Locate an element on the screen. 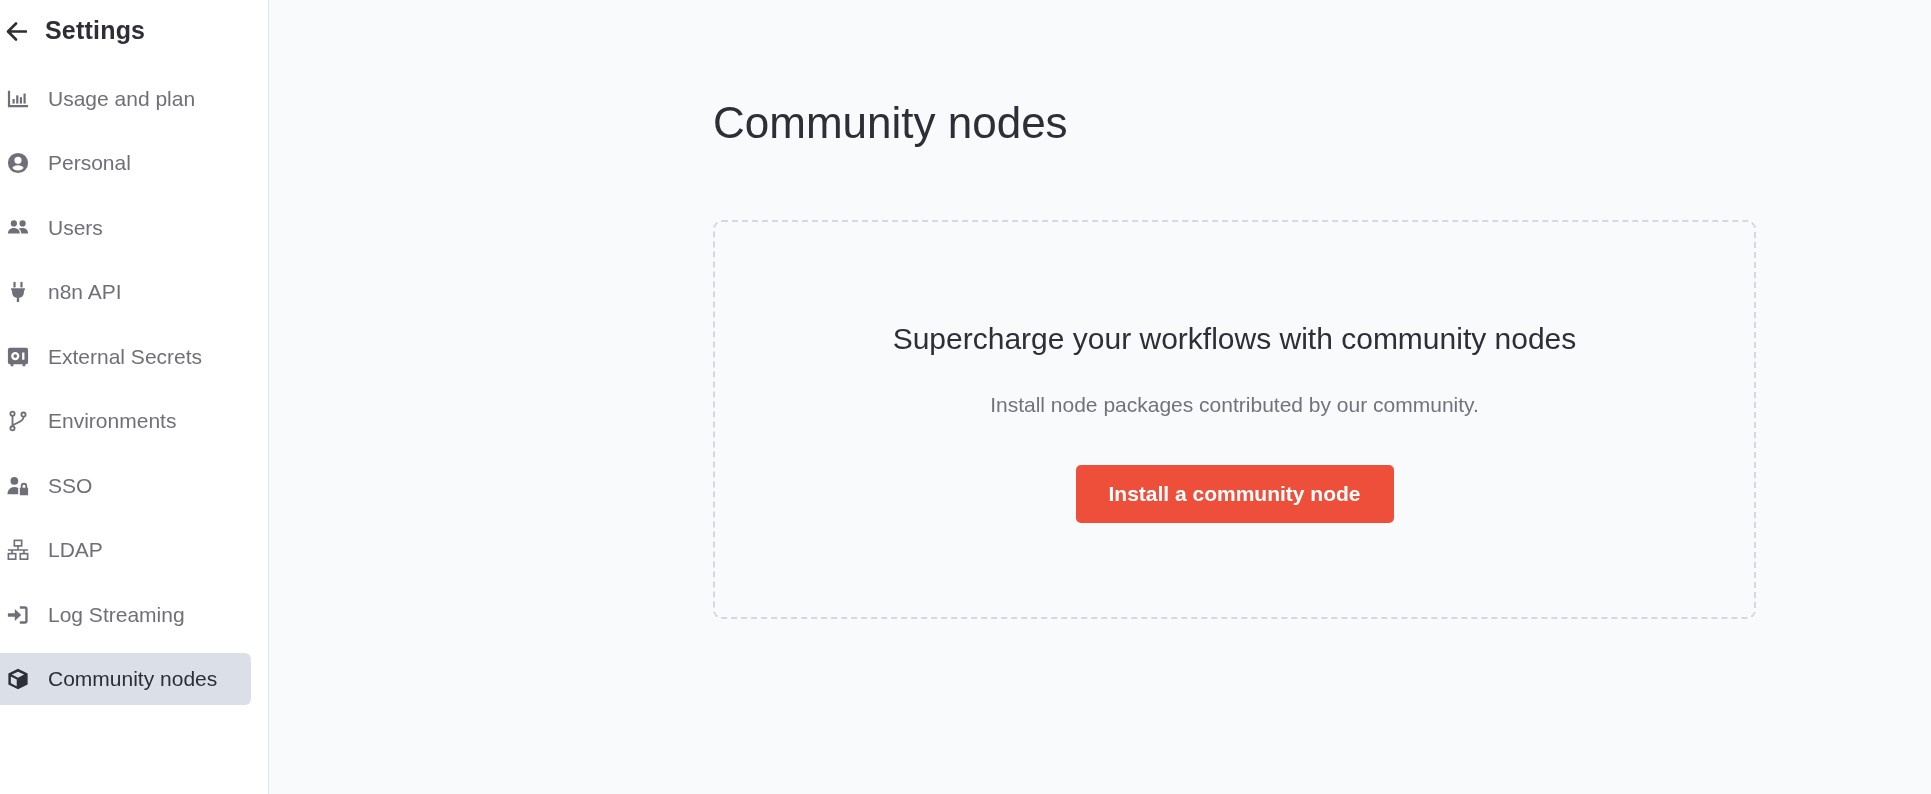 The width and height of the screenshot is (1931, 794). user-lock-icon is located at coordinates (18, 485).